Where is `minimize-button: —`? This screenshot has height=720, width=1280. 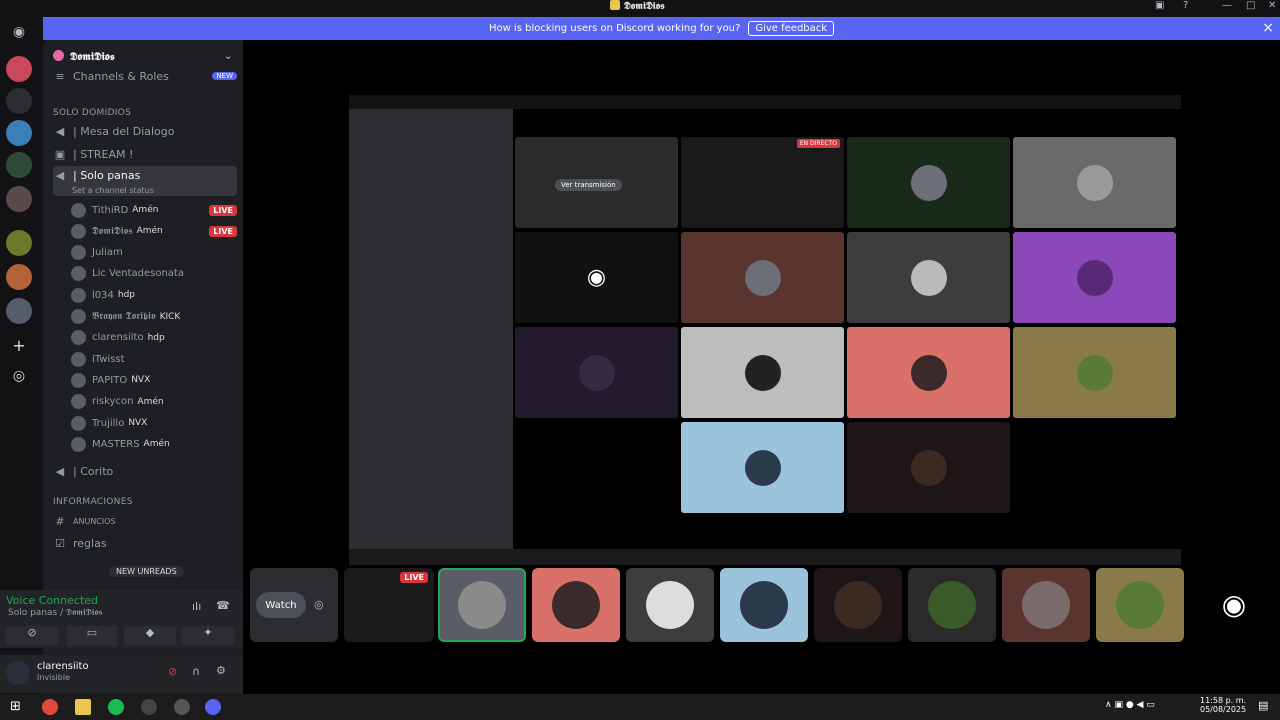 minimize-button: — is located at coordinates (1227, 5).